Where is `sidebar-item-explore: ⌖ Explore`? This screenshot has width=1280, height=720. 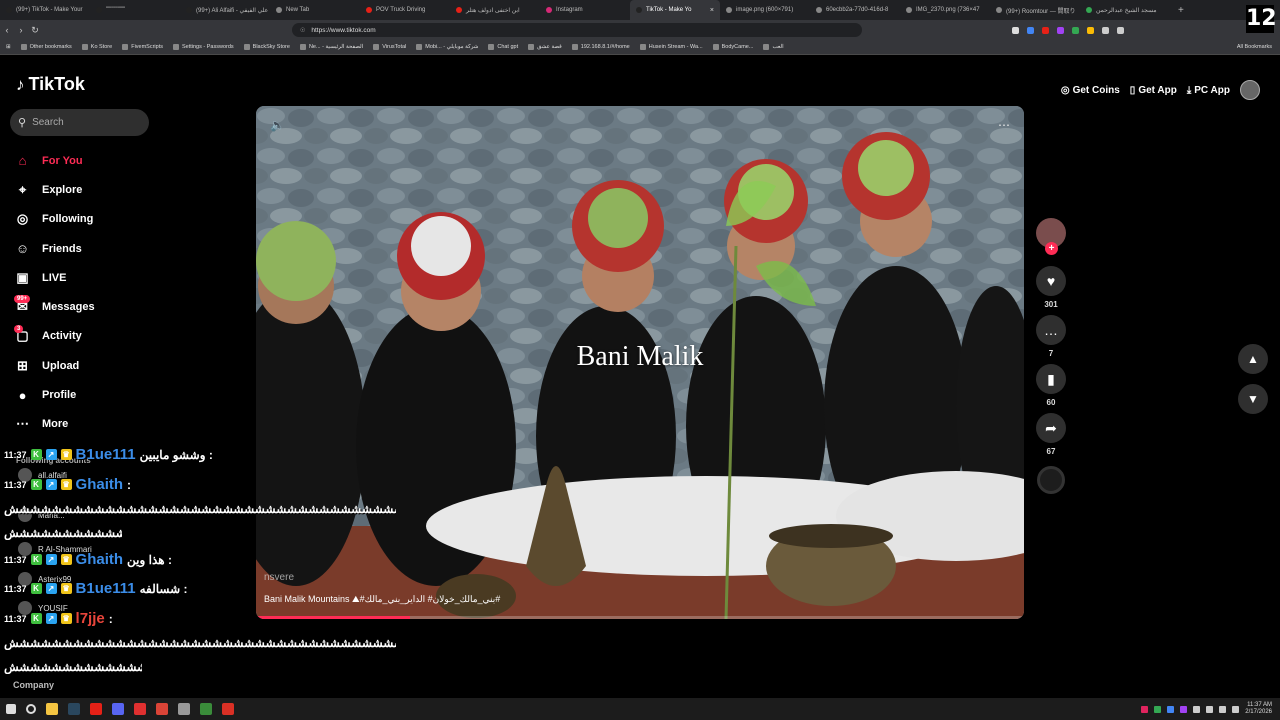 sidebar-item-explore: ⌖ Explore is located at coordinates (54, 189).